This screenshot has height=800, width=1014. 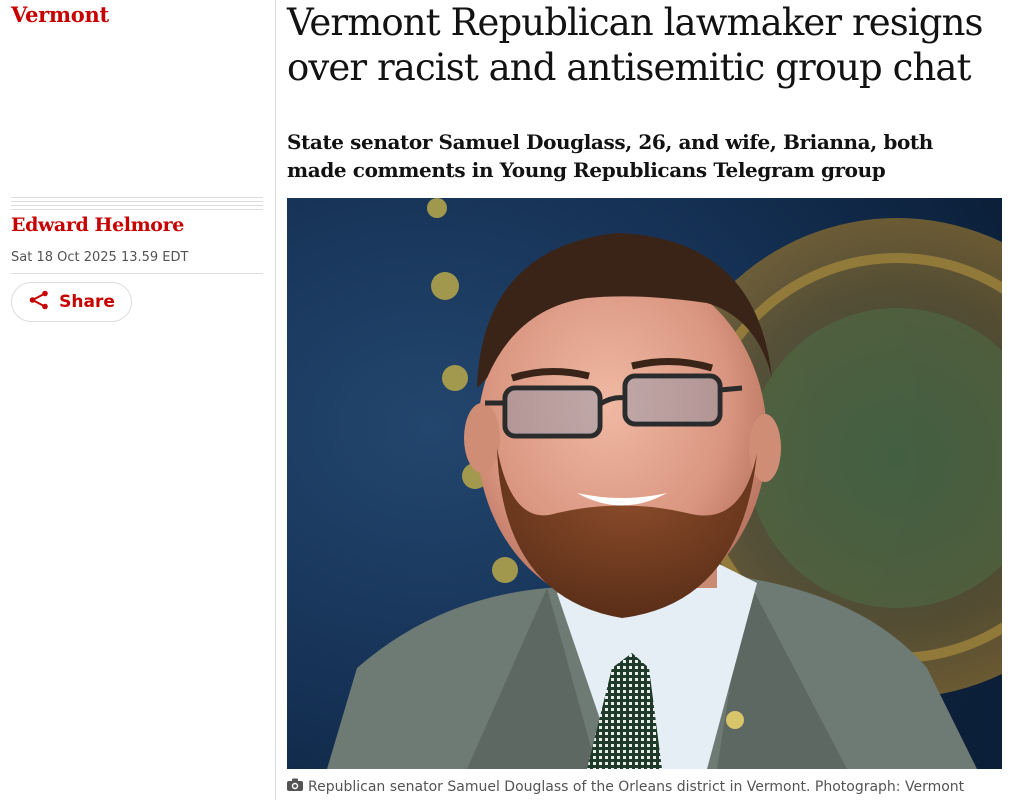 What do you see at coordinates (39, 302) in the screenshot?
I see `share-icon` at bounding box center [39, 302].